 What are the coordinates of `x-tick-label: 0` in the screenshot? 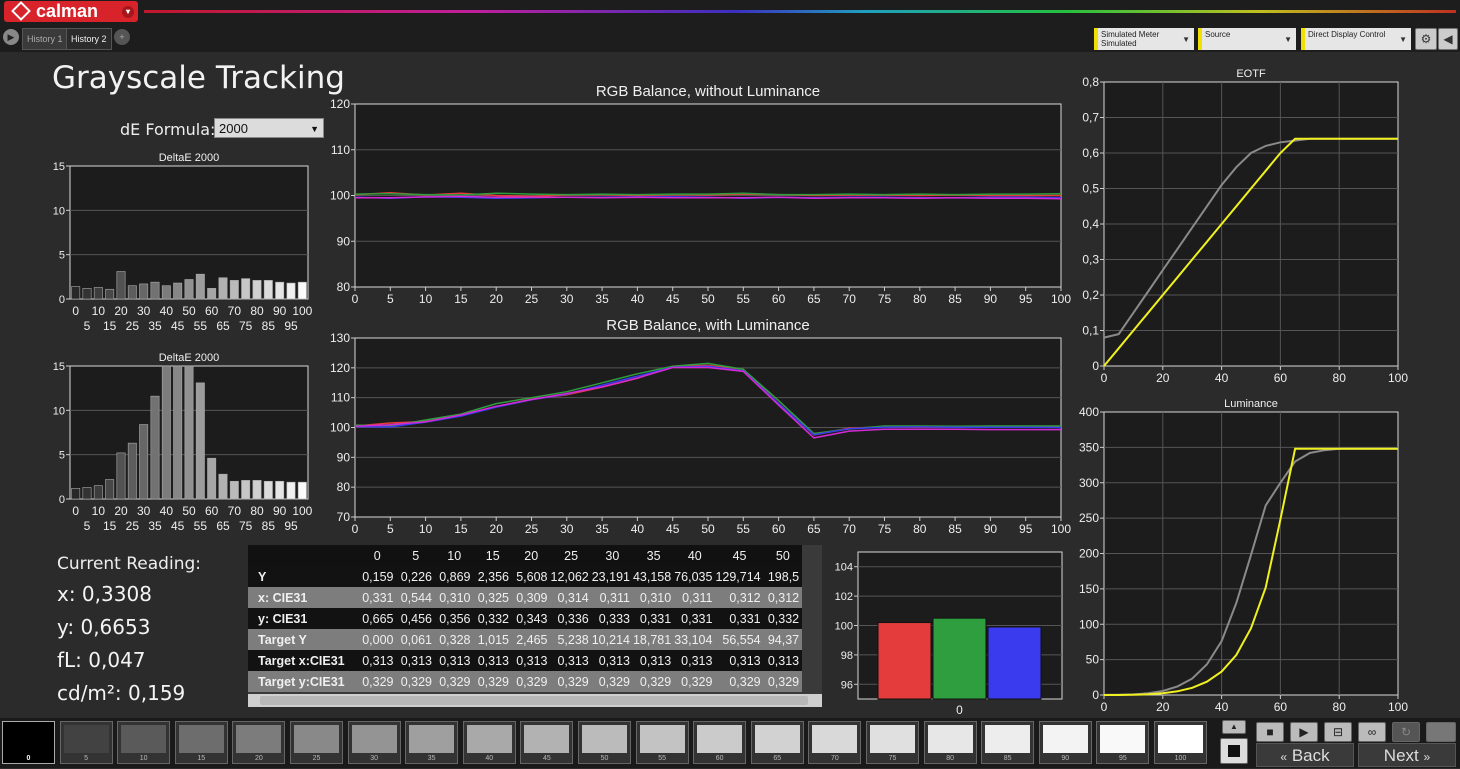 It's located at (355, 299).